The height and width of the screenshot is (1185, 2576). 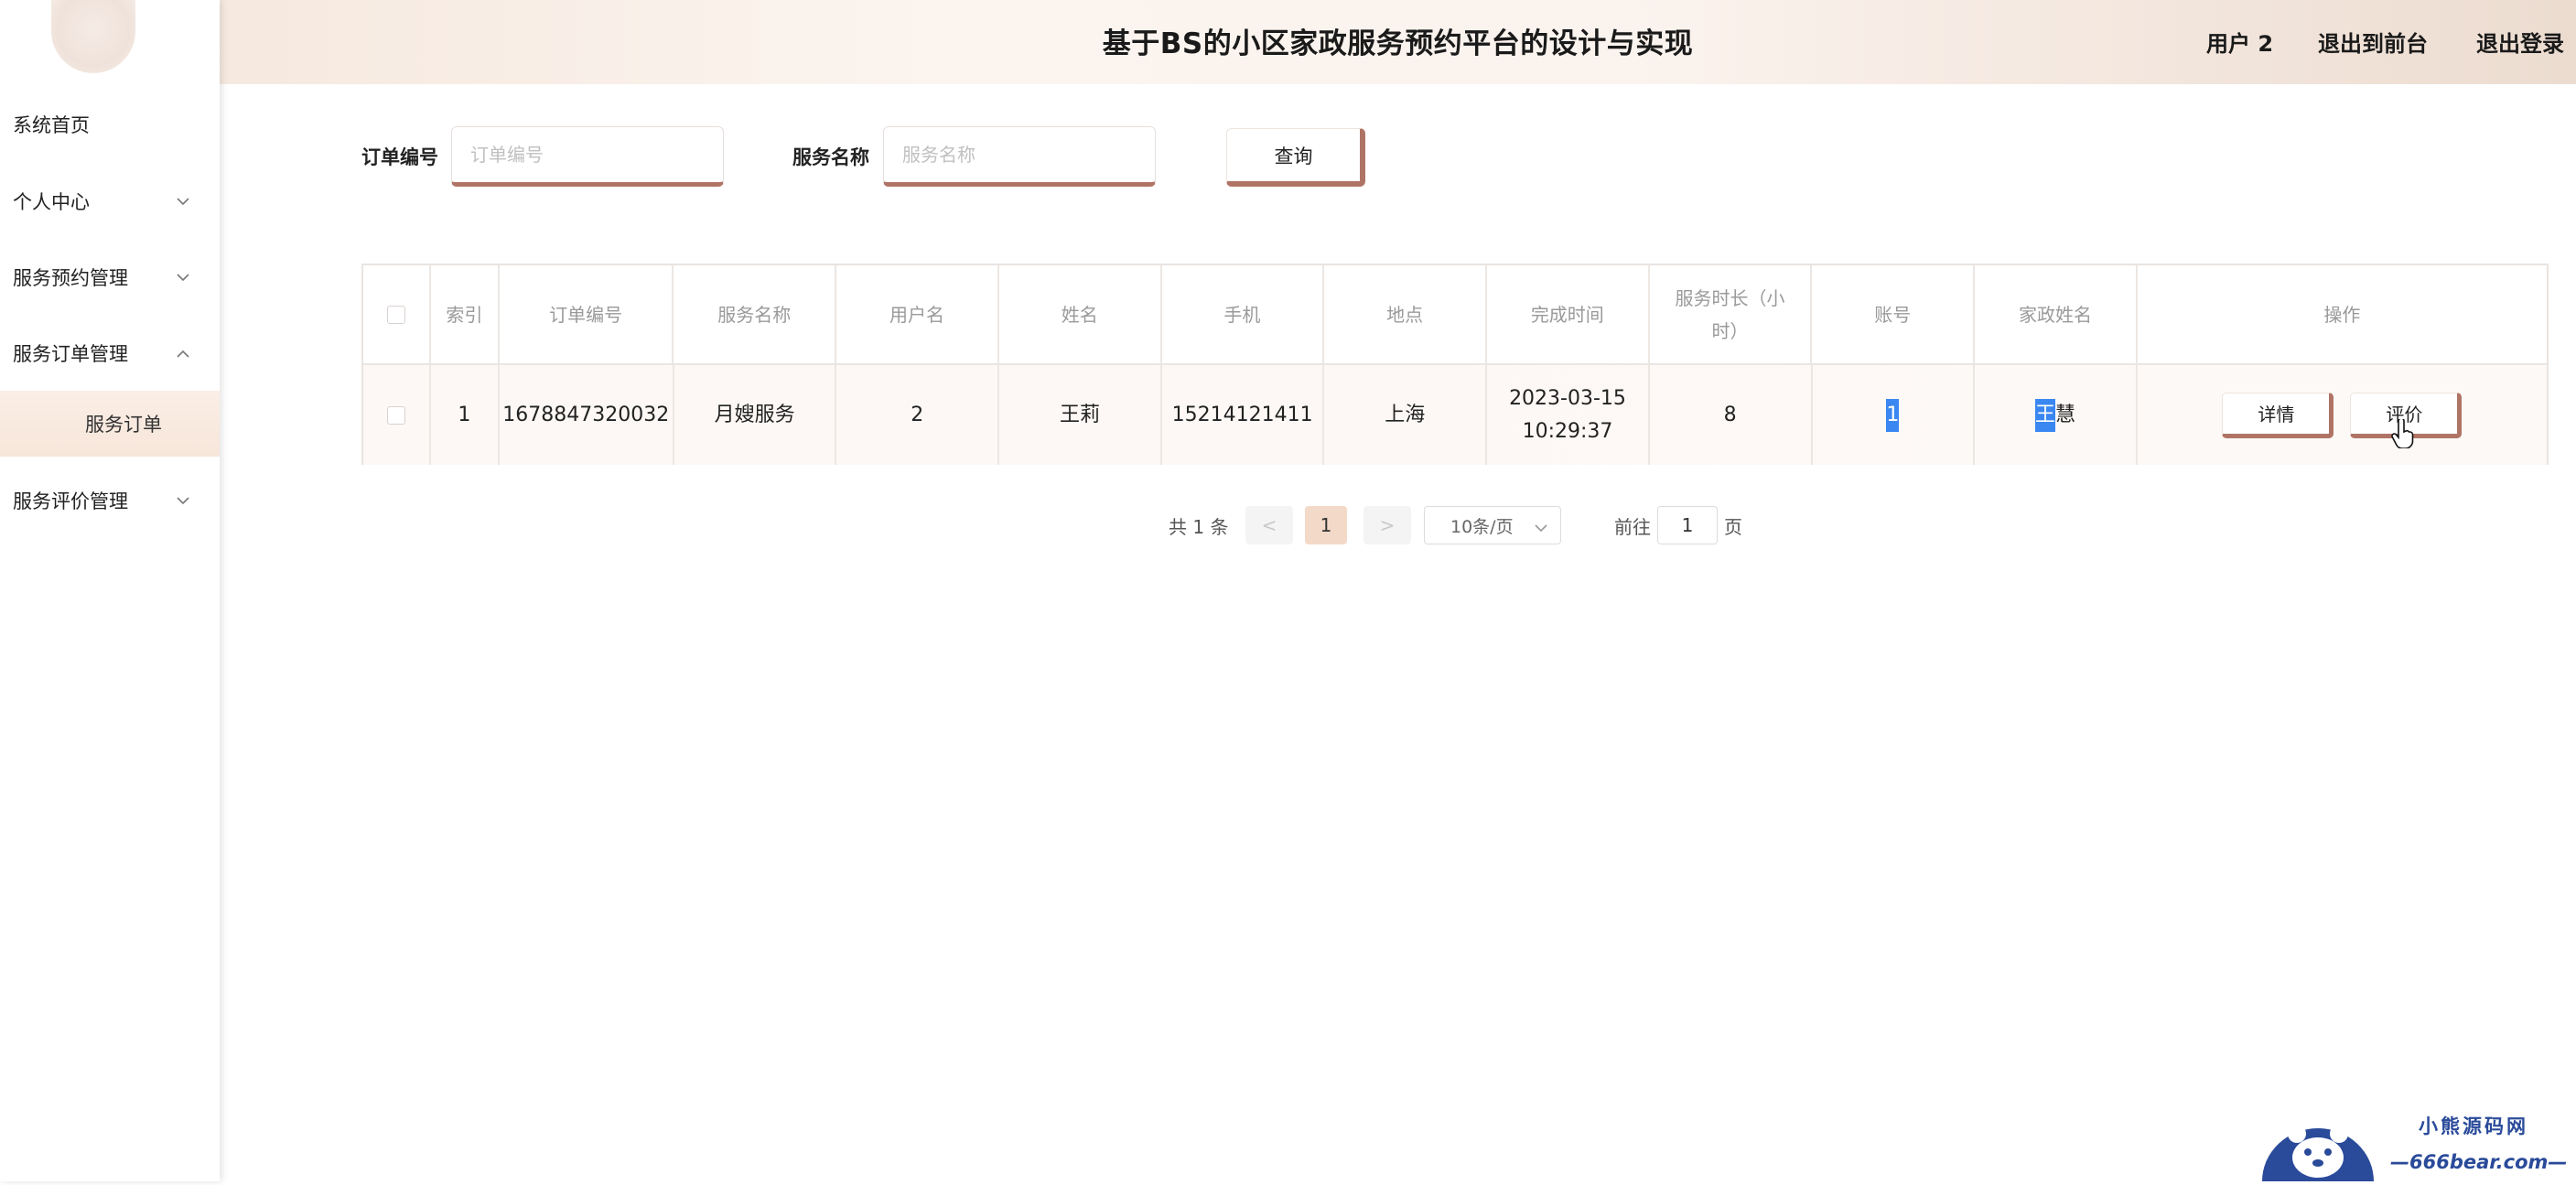 What do you see at coordinates (399, 157) in the screenshot?
I see `order-no-label: 订单编号` at bounding box center [399, 157].